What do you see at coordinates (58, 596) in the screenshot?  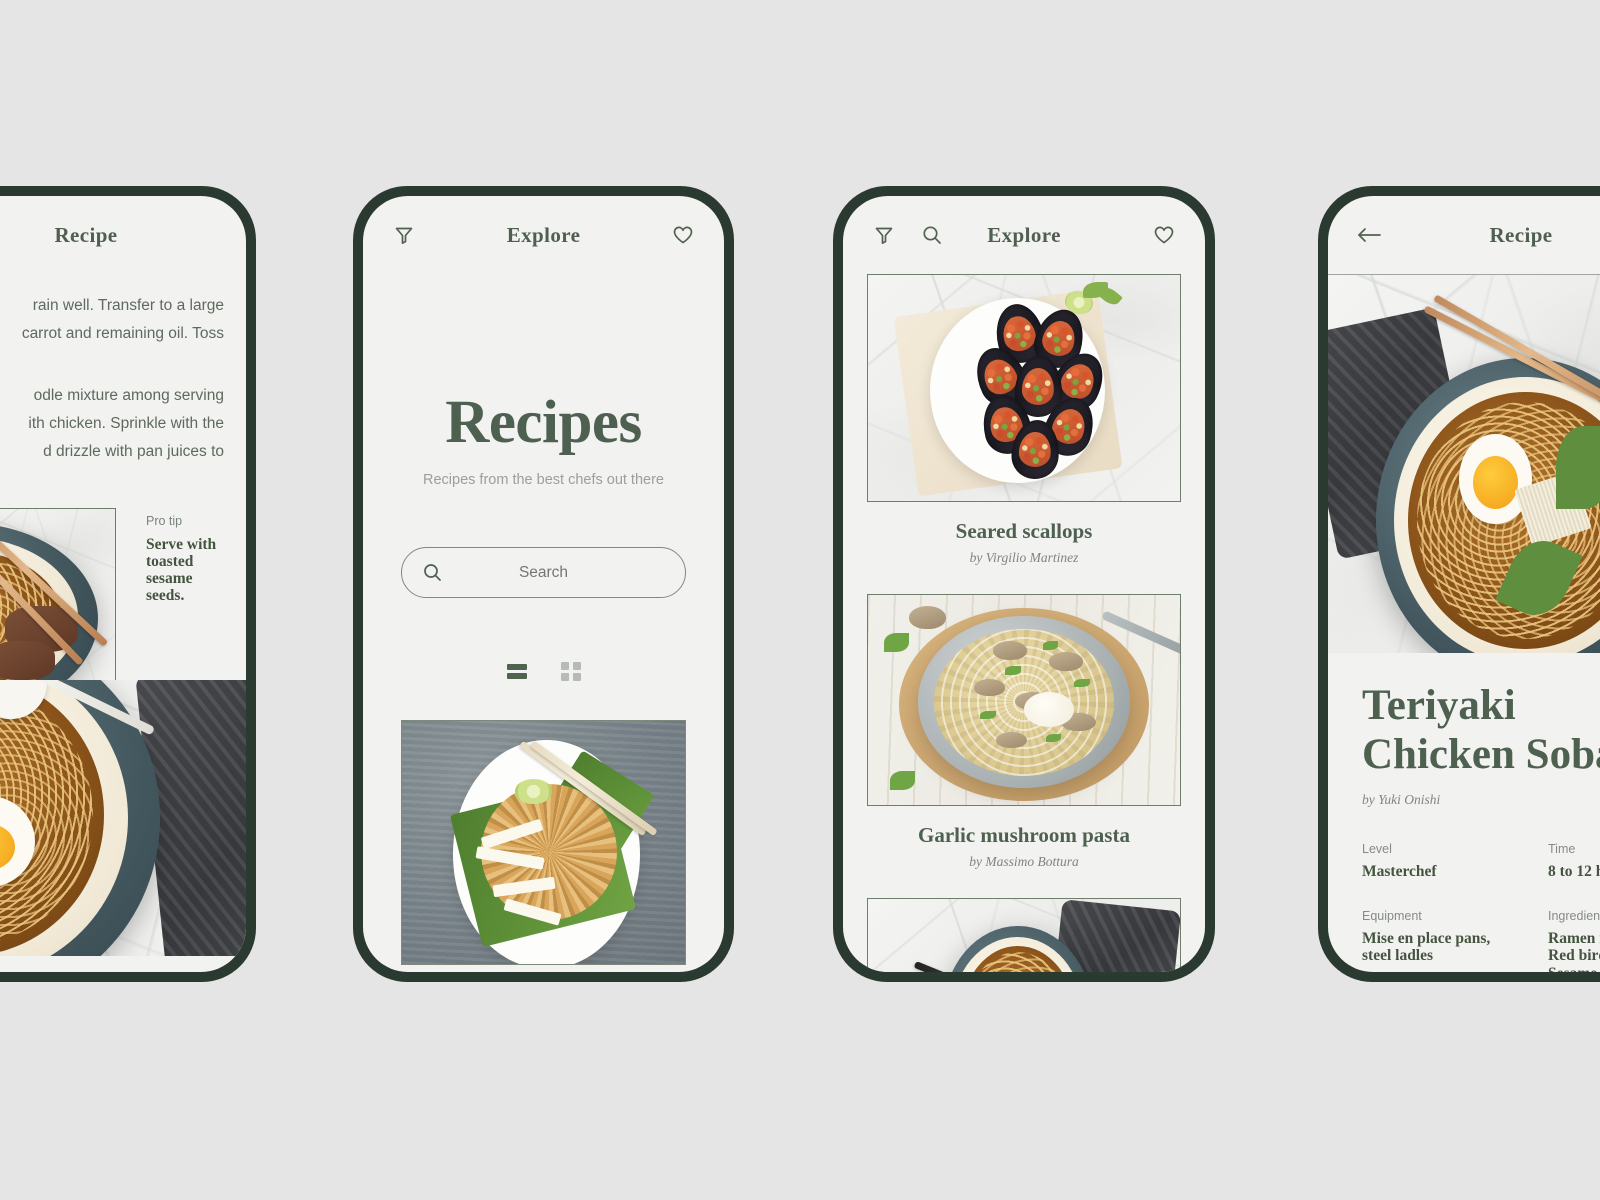 I see `pro-tip-photo` at bounding box center [58, 596].